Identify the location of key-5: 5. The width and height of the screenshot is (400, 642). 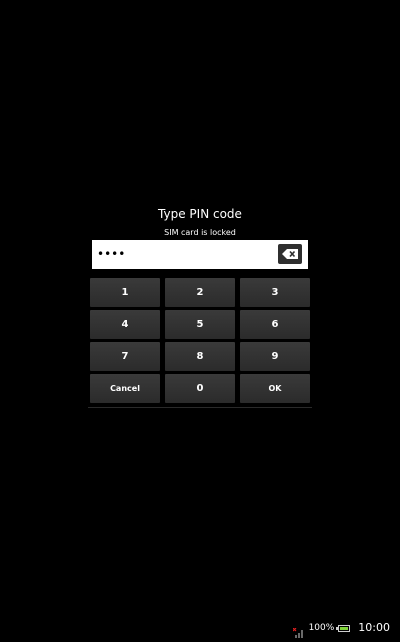
(200, 324).